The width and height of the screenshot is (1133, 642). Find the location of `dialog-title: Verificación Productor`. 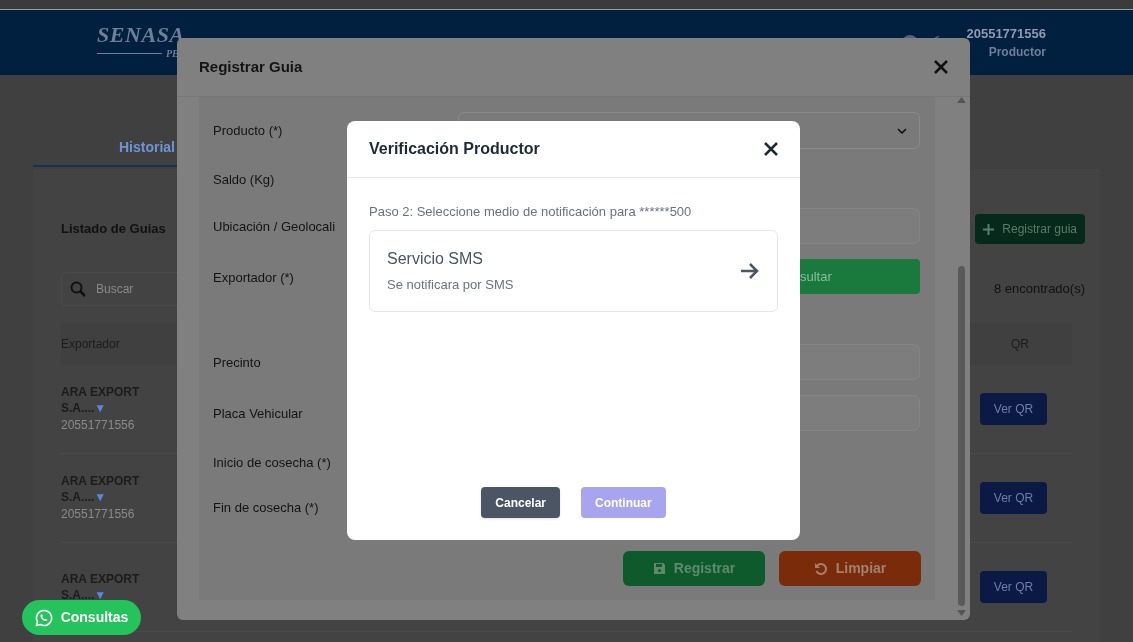

dialog-title: Verificación Productor is located at coordinates (454, 149).